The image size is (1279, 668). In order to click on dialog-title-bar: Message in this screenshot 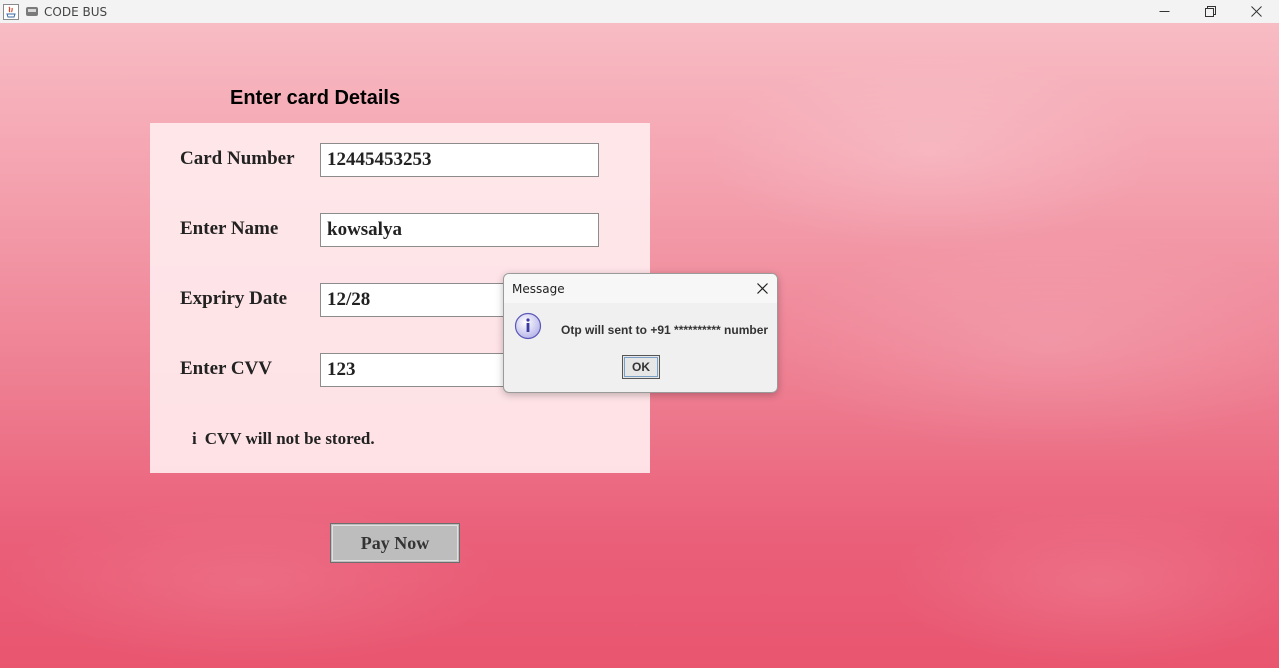, I will do `click(640, 288)`.